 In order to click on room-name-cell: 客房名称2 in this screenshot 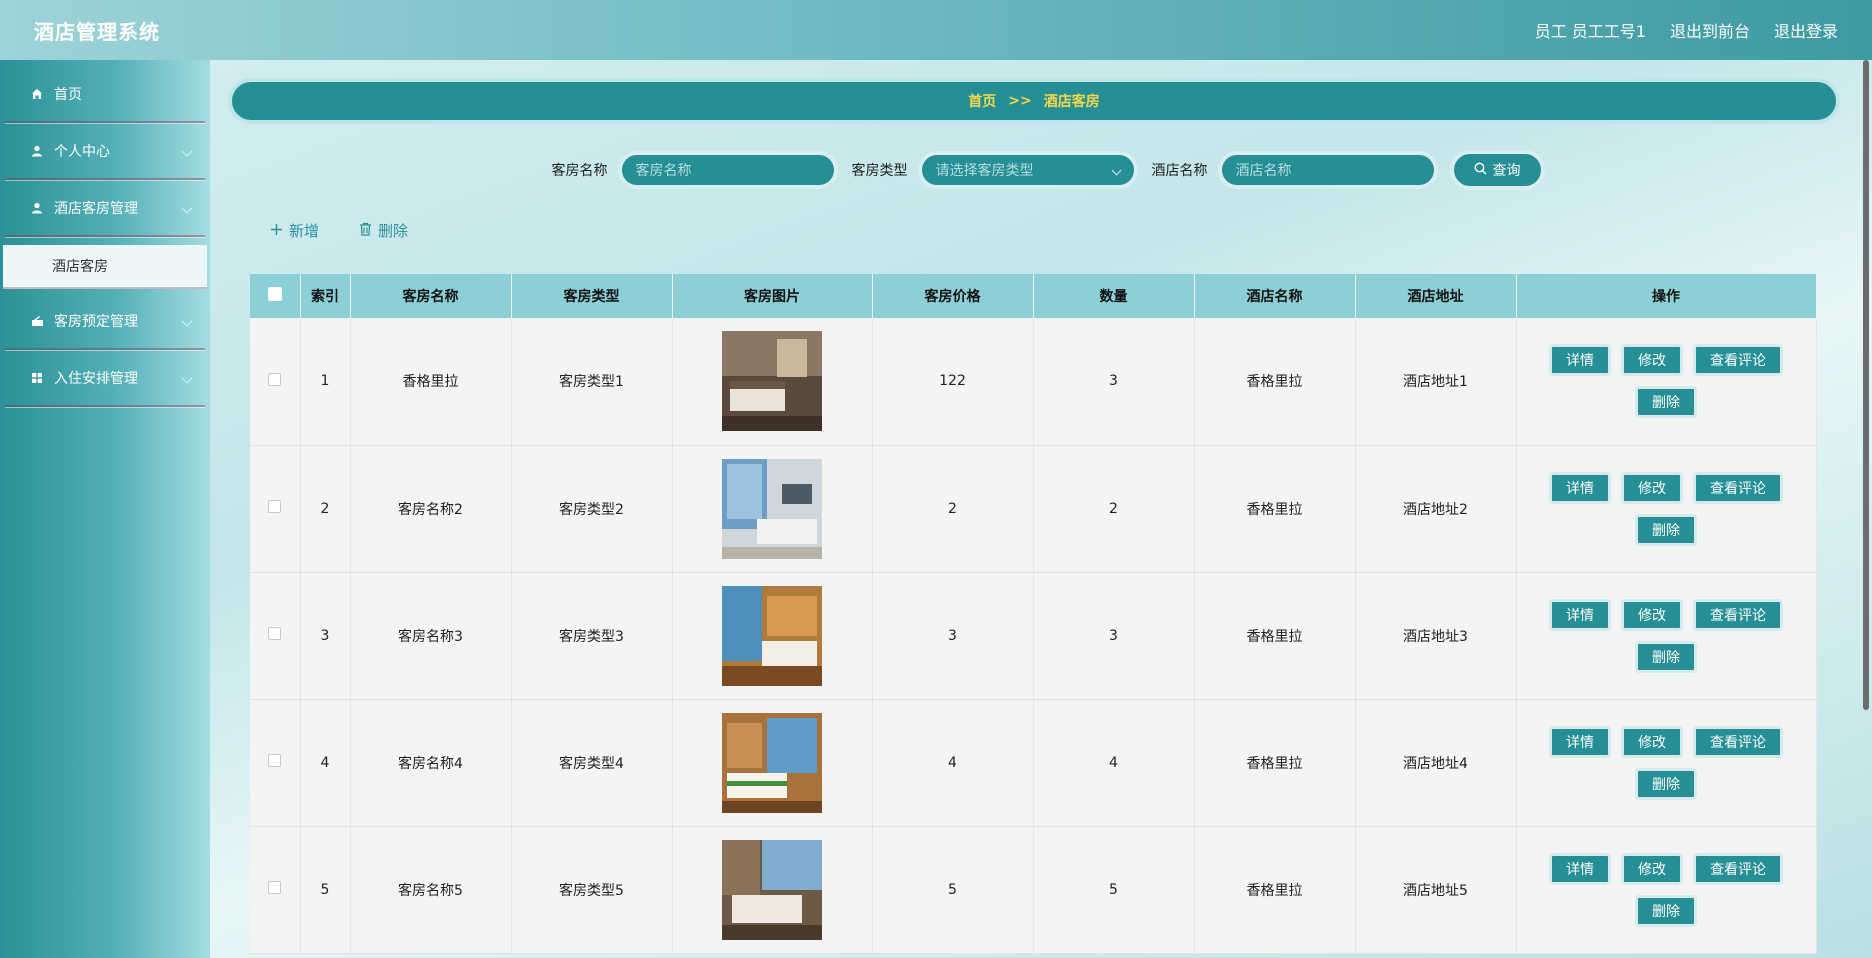, I will do `click(431, 509)`.